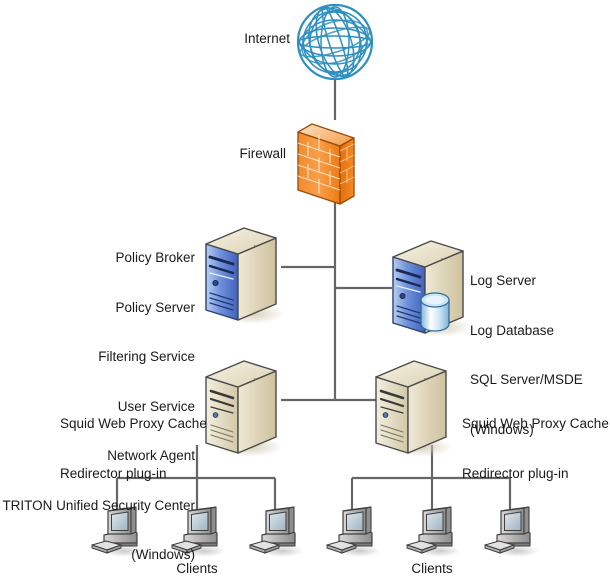 The image size is (610, 581). What do you see at coordinates (536, 441) in the screenshot?
I see `label-proxy-right: Squid Web Proxy Cache Redirector plug-in` at bounding box center [536, 441].